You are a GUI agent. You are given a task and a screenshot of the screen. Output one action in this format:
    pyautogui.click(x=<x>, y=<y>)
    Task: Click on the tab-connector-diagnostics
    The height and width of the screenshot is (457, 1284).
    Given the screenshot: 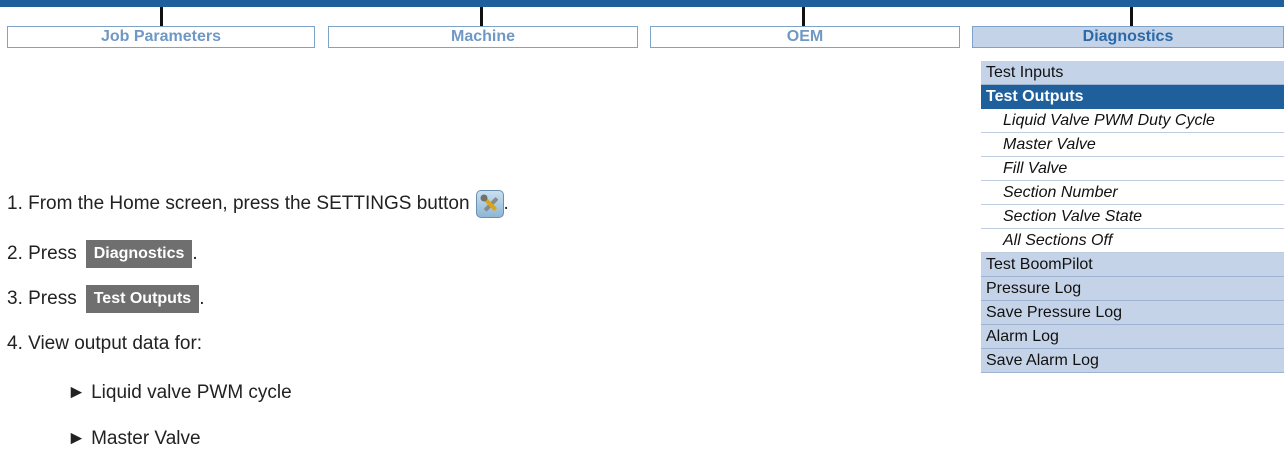 What is the action you would take?
    pyautogui.click(x=1131, y=16)
    